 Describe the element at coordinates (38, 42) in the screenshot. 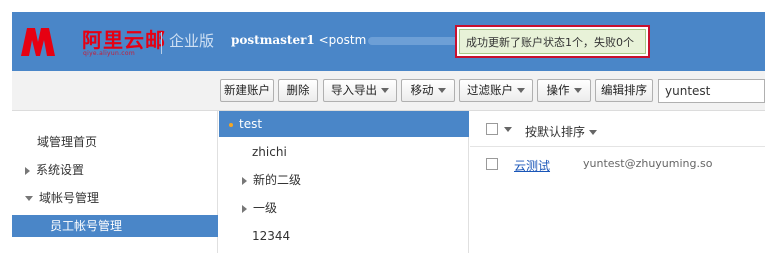

I see `aliyun-mail-logo-icon` at that location.